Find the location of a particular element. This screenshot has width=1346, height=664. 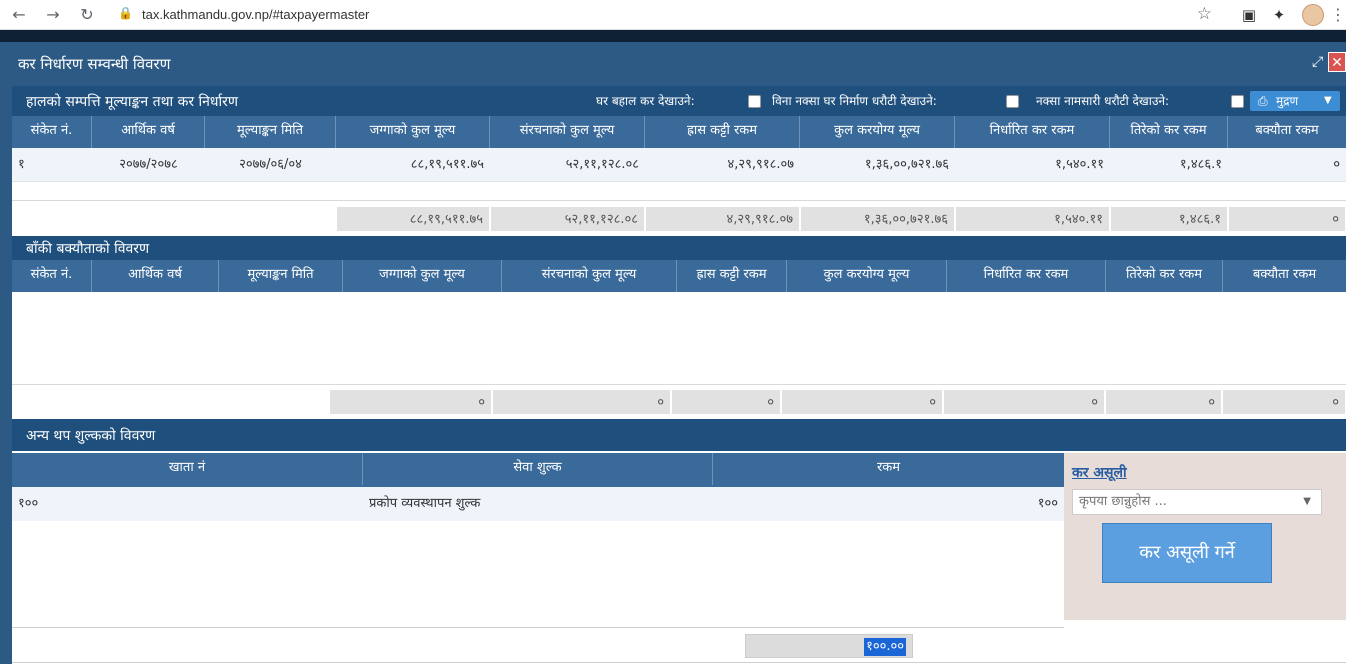

fees-total-value: १००.०० is located at coordinates (885, 647).